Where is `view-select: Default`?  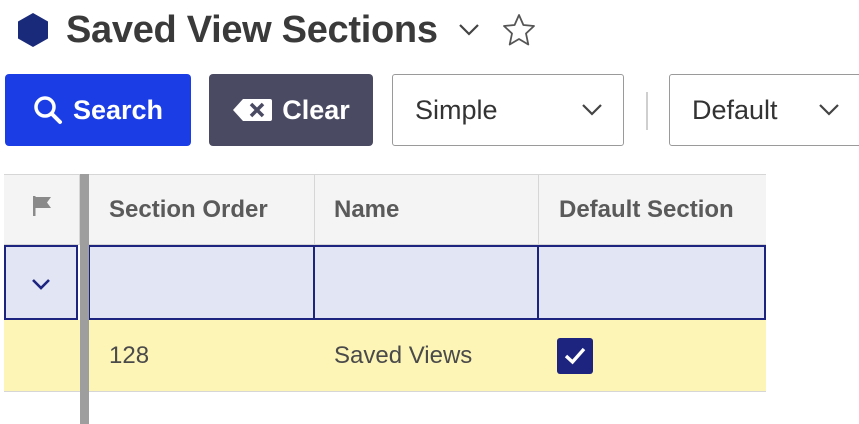
view-select: Default is located at coordinates (764, 110).